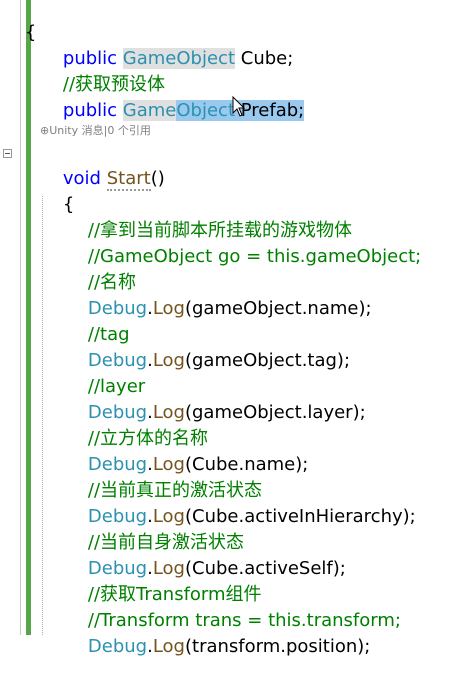  What do you see at coordinates (233, 606) in the screenshot?
I see `code-comment: //Transform trans = this.transform;` at bounding box center [233, 606].